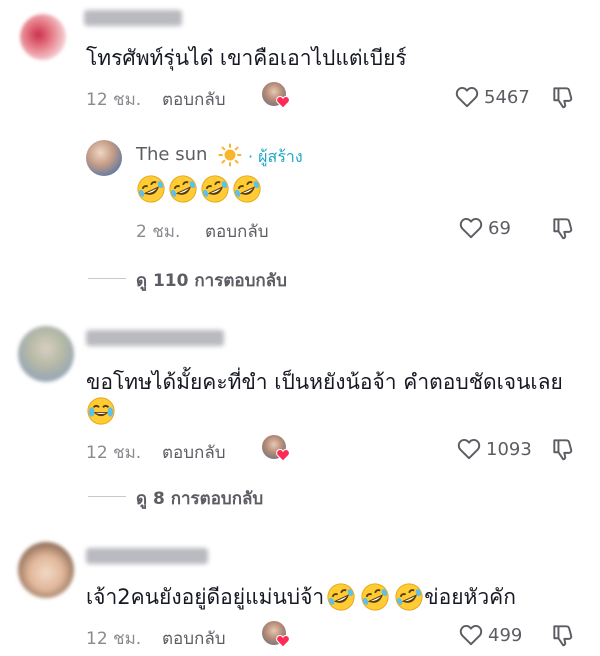  What do you see at coordinates (230, 155) in the screenshot?
I see `sun-emoji` at bounding box center [230, 155].